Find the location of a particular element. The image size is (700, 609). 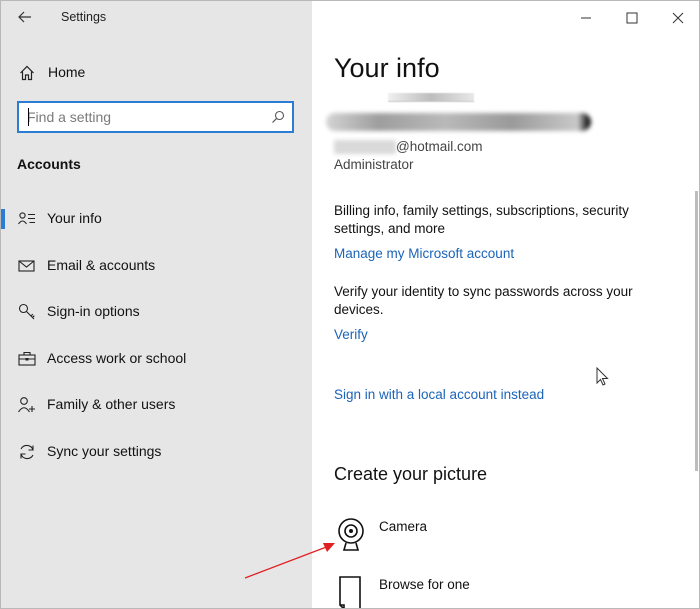

minimize-button is located at coordinates (586, 17).